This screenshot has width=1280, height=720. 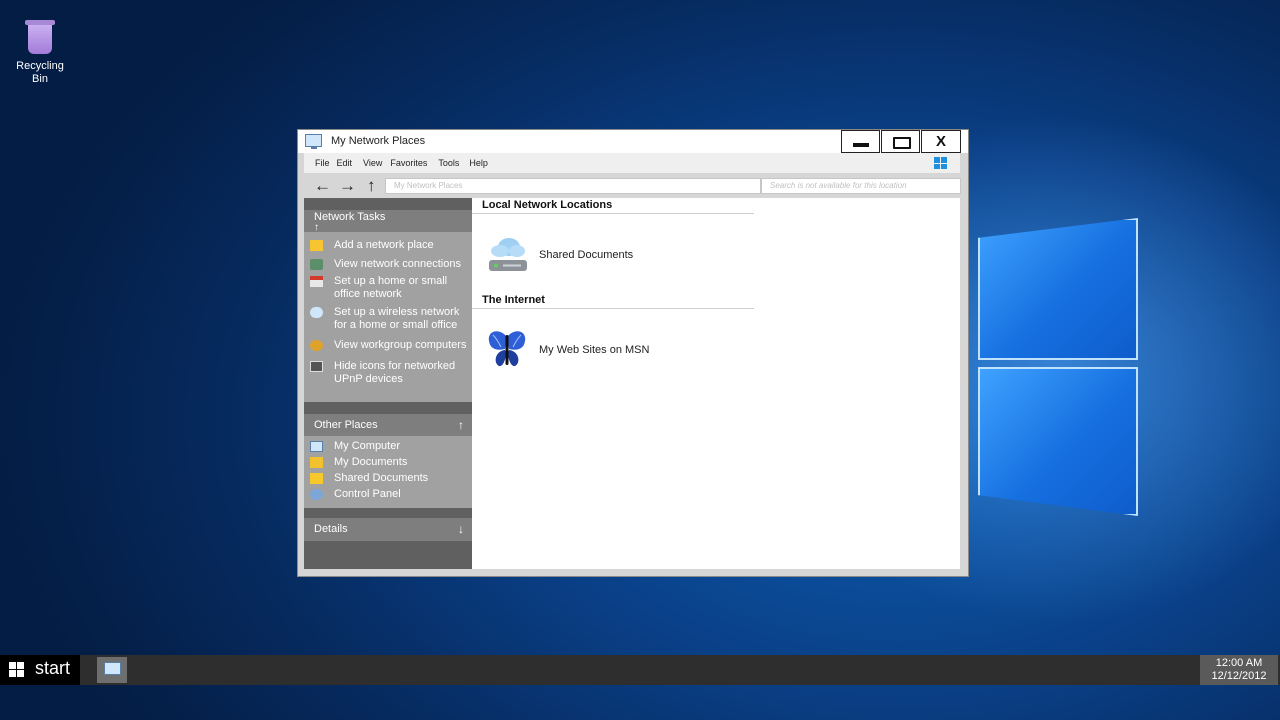 I want to click on recycle-bin-icon, so click(x=40, y=36).